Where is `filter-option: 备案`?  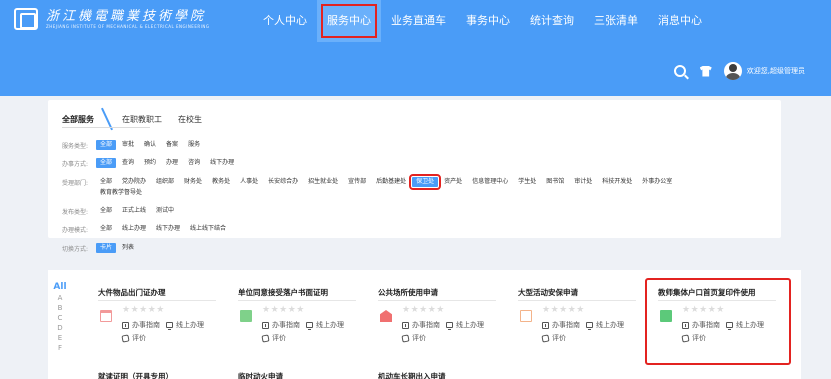
filter-option: 备案 is located at coordinates (172, 145).